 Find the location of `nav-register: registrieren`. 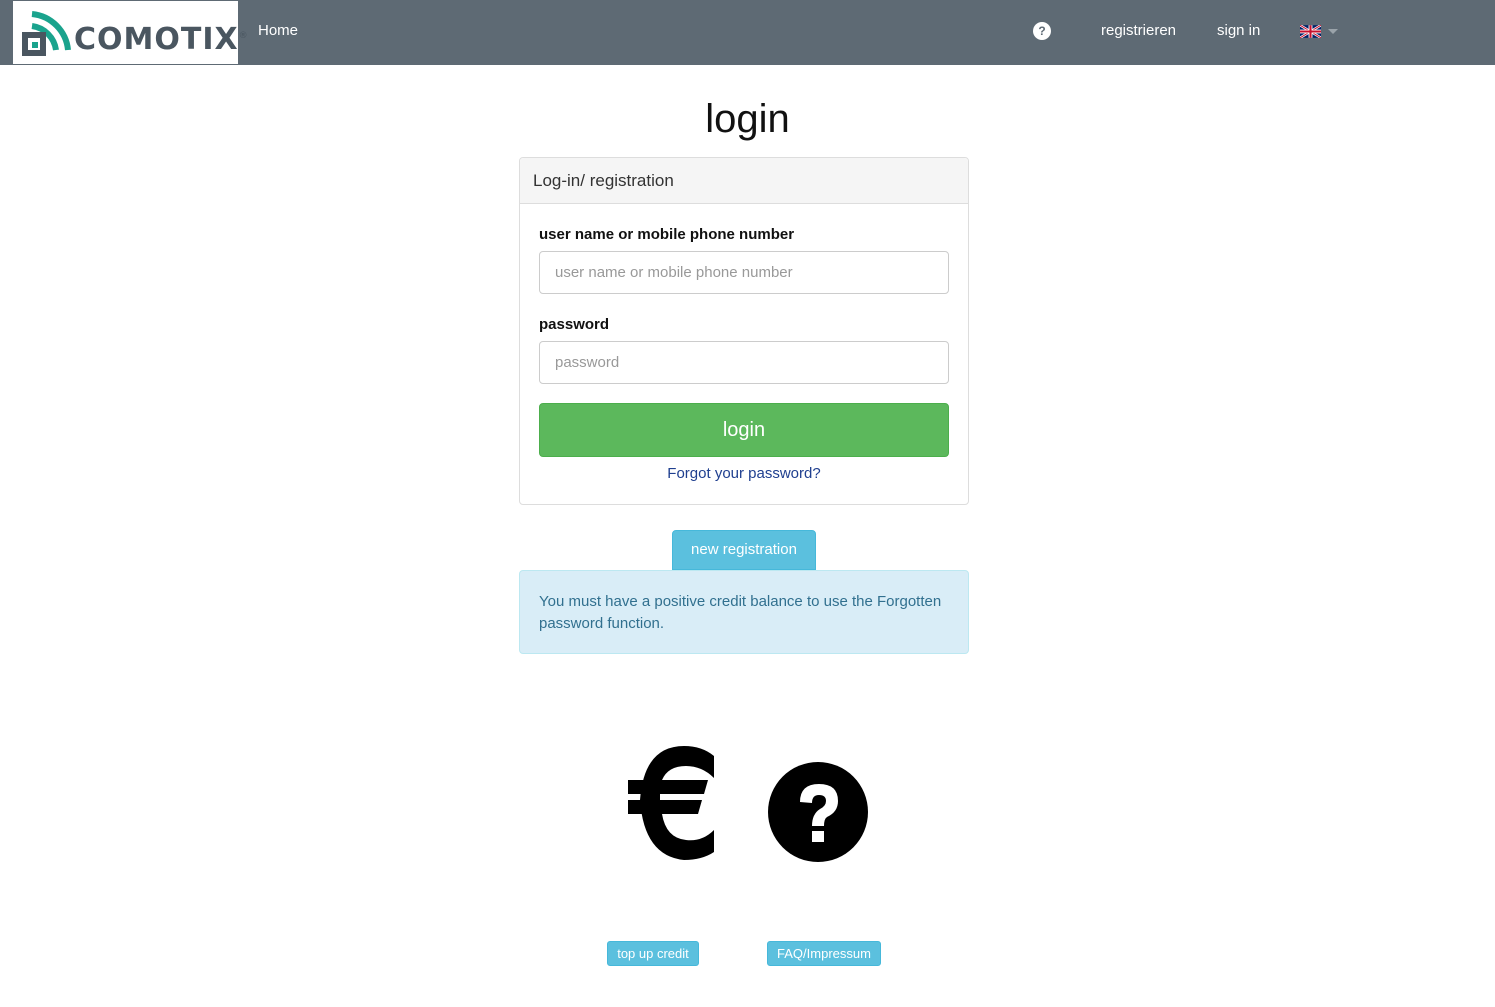

nav-register: registrieren is located at coordinates (1138, 32).